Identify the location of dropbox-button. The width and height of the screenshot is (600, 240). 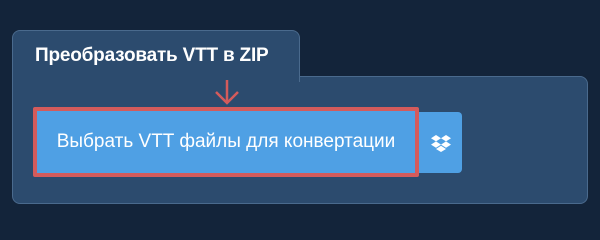
(440, 142).